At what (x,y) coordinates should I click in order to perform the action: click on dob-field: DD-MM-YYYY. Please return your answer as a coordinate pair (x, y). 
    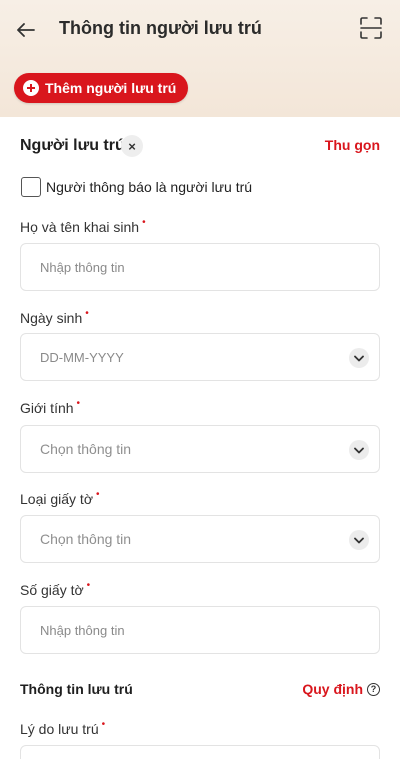
    Looking at the image, I should click on (200, 357).